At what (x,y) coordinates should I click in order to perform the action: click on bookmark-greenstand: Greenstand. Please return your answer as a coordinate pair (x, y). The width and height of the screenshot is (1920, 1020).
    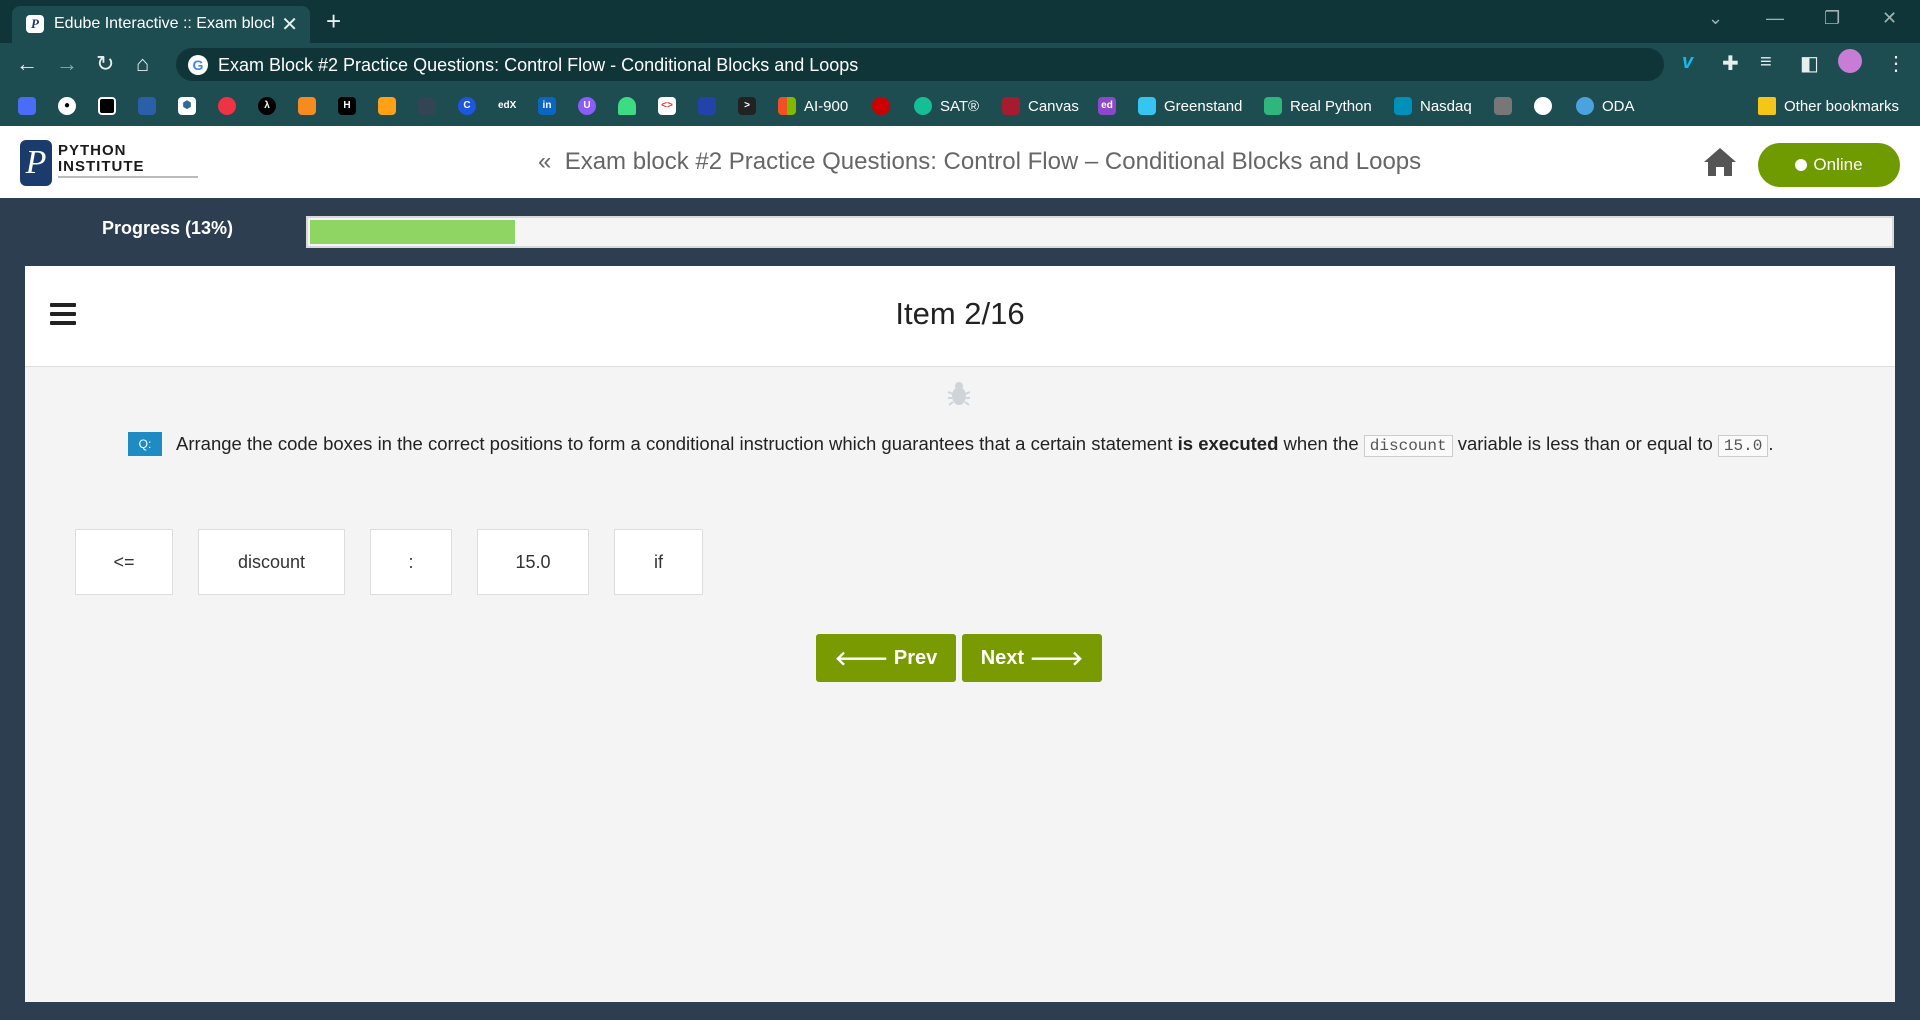
    Looking at the image, I should click on (1190, 106).